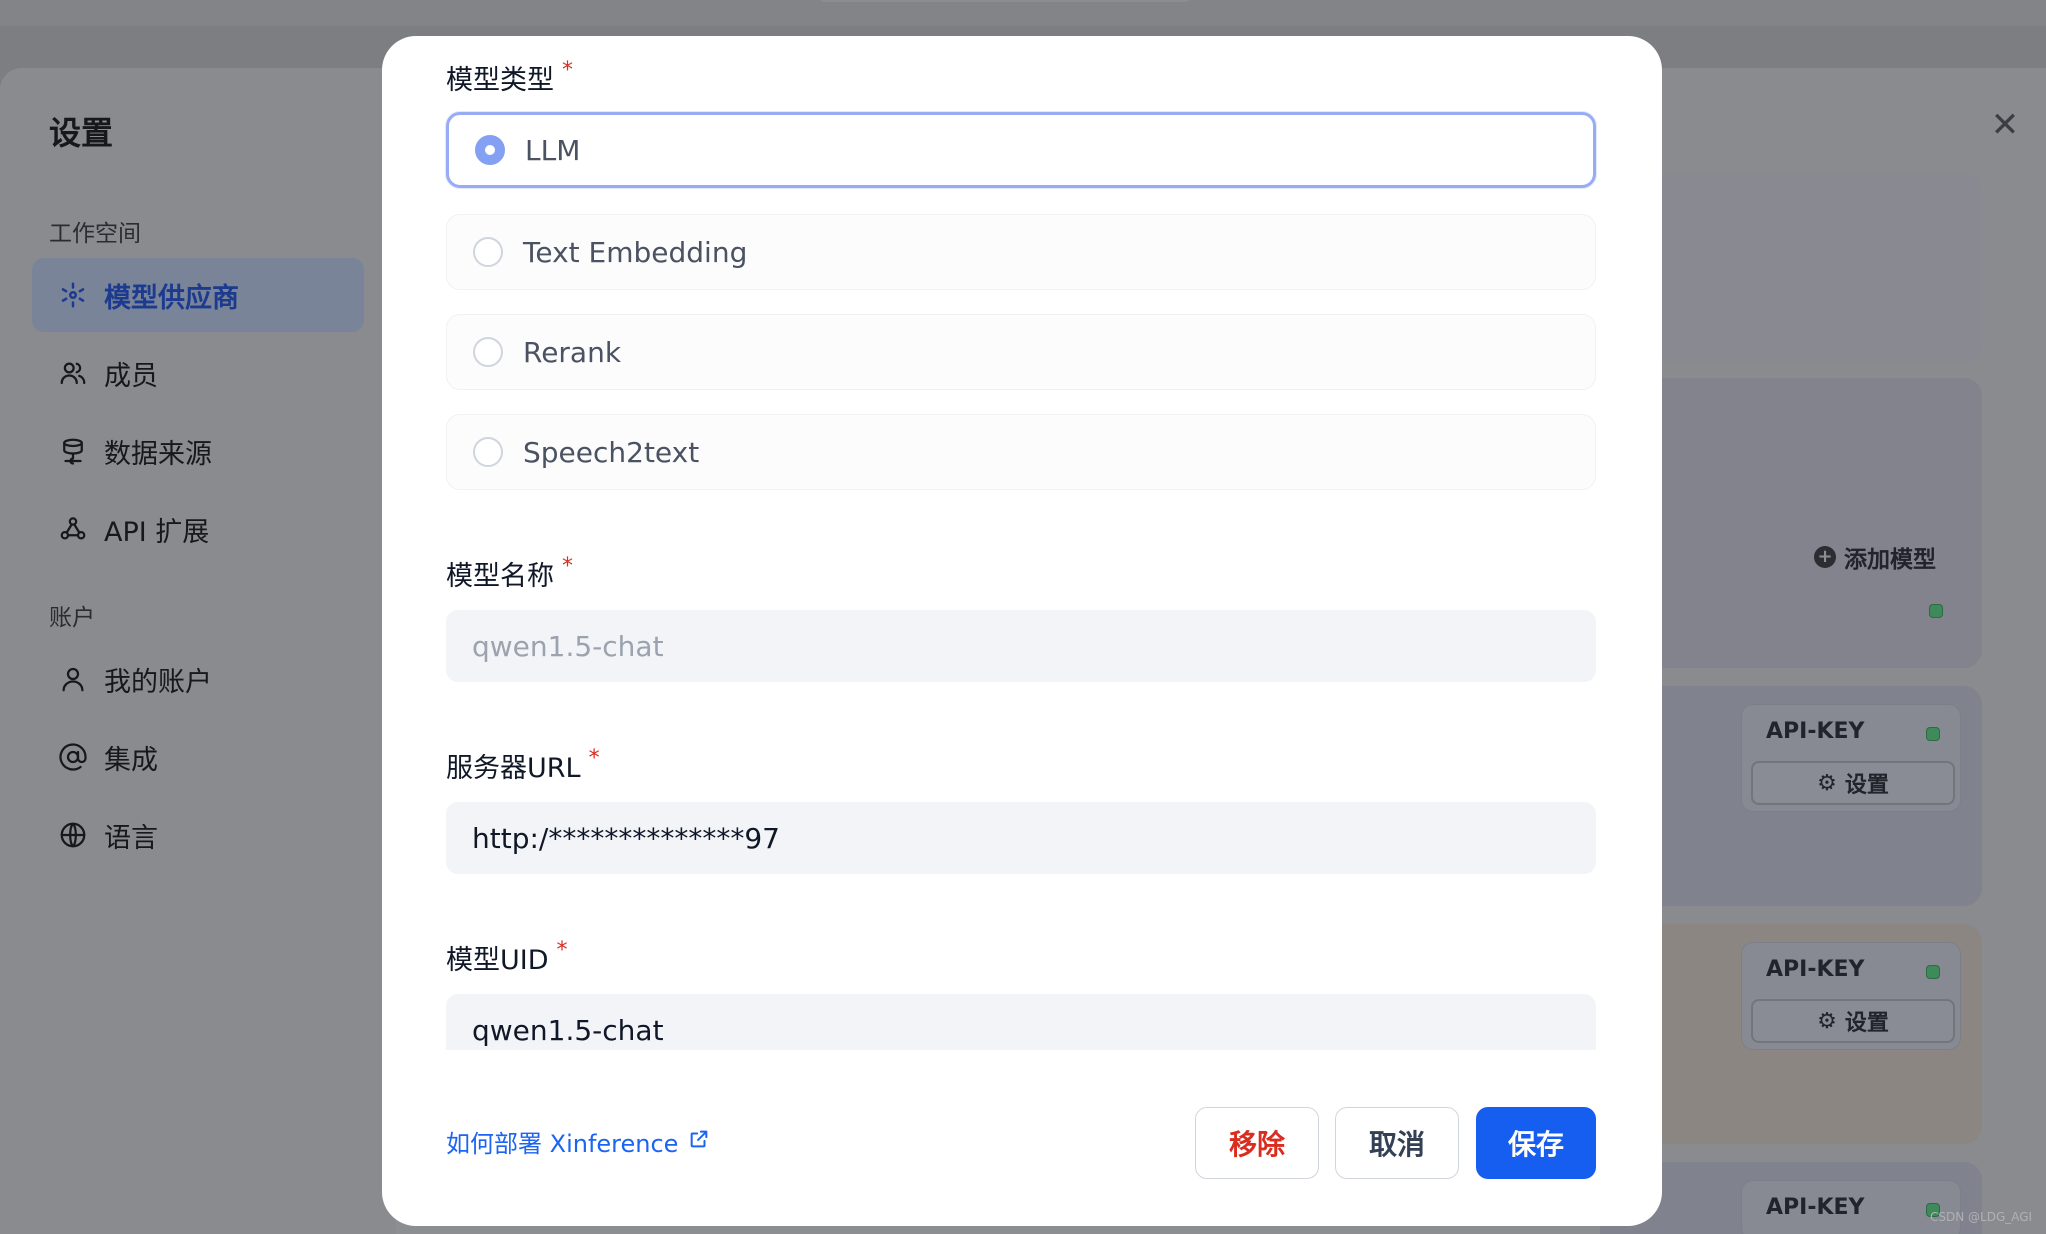 This screenshot has width=2046, height=1234. What do you see at coordinates (81, 133) in the screenshot?
I see `settings-title: 设置` at bounding box center [81, 133].